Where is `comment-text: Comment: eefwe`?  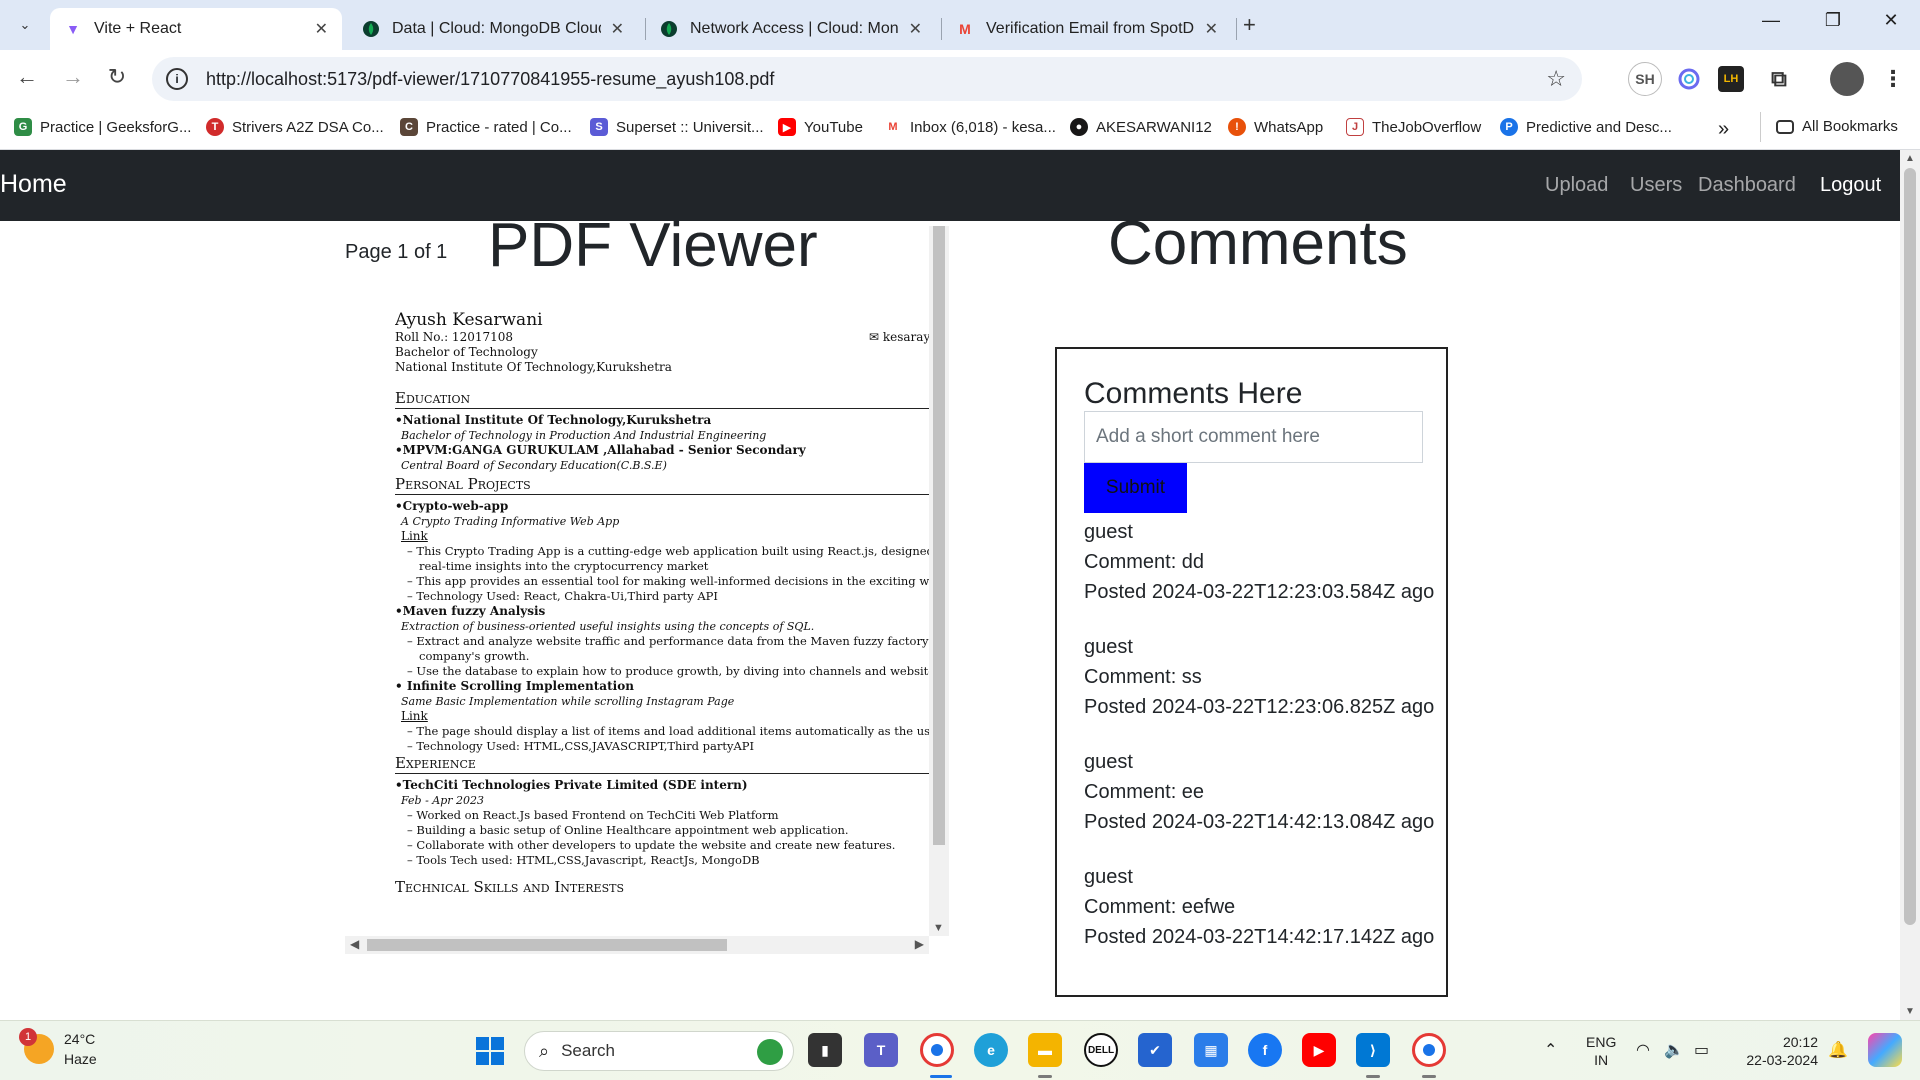
comment-text: Comment: eefwe is located at coordinates (1160, 907).